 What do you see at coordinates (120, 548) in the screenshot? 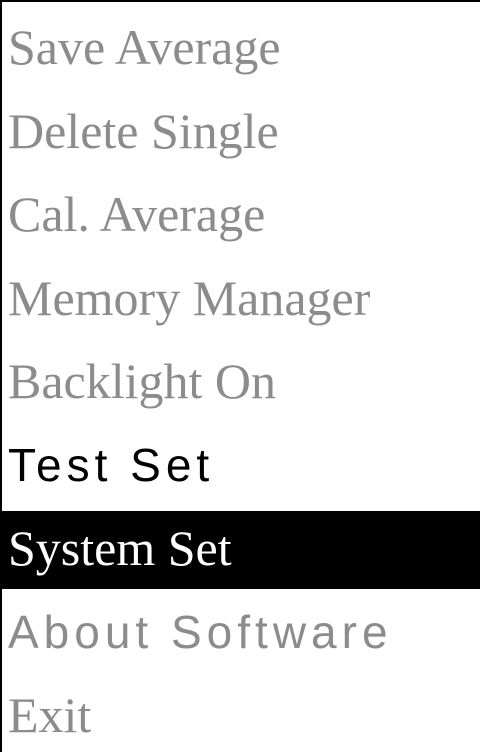
I see `menu-item-label: System Set` at bounding box center [120, 548].